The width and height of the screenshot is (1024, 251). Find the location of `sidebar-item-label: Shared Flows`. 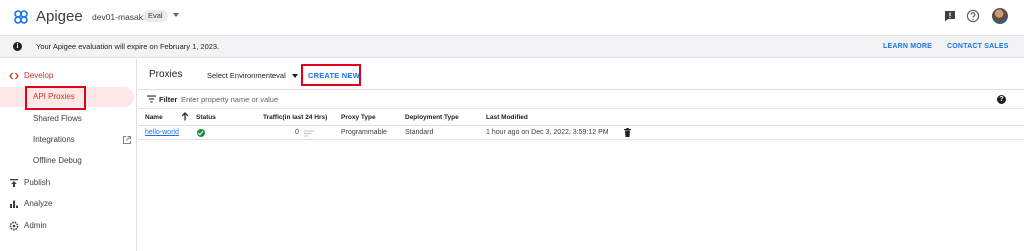

sidebar-item-label: Shared Flows is located at coordinates (57, 118).